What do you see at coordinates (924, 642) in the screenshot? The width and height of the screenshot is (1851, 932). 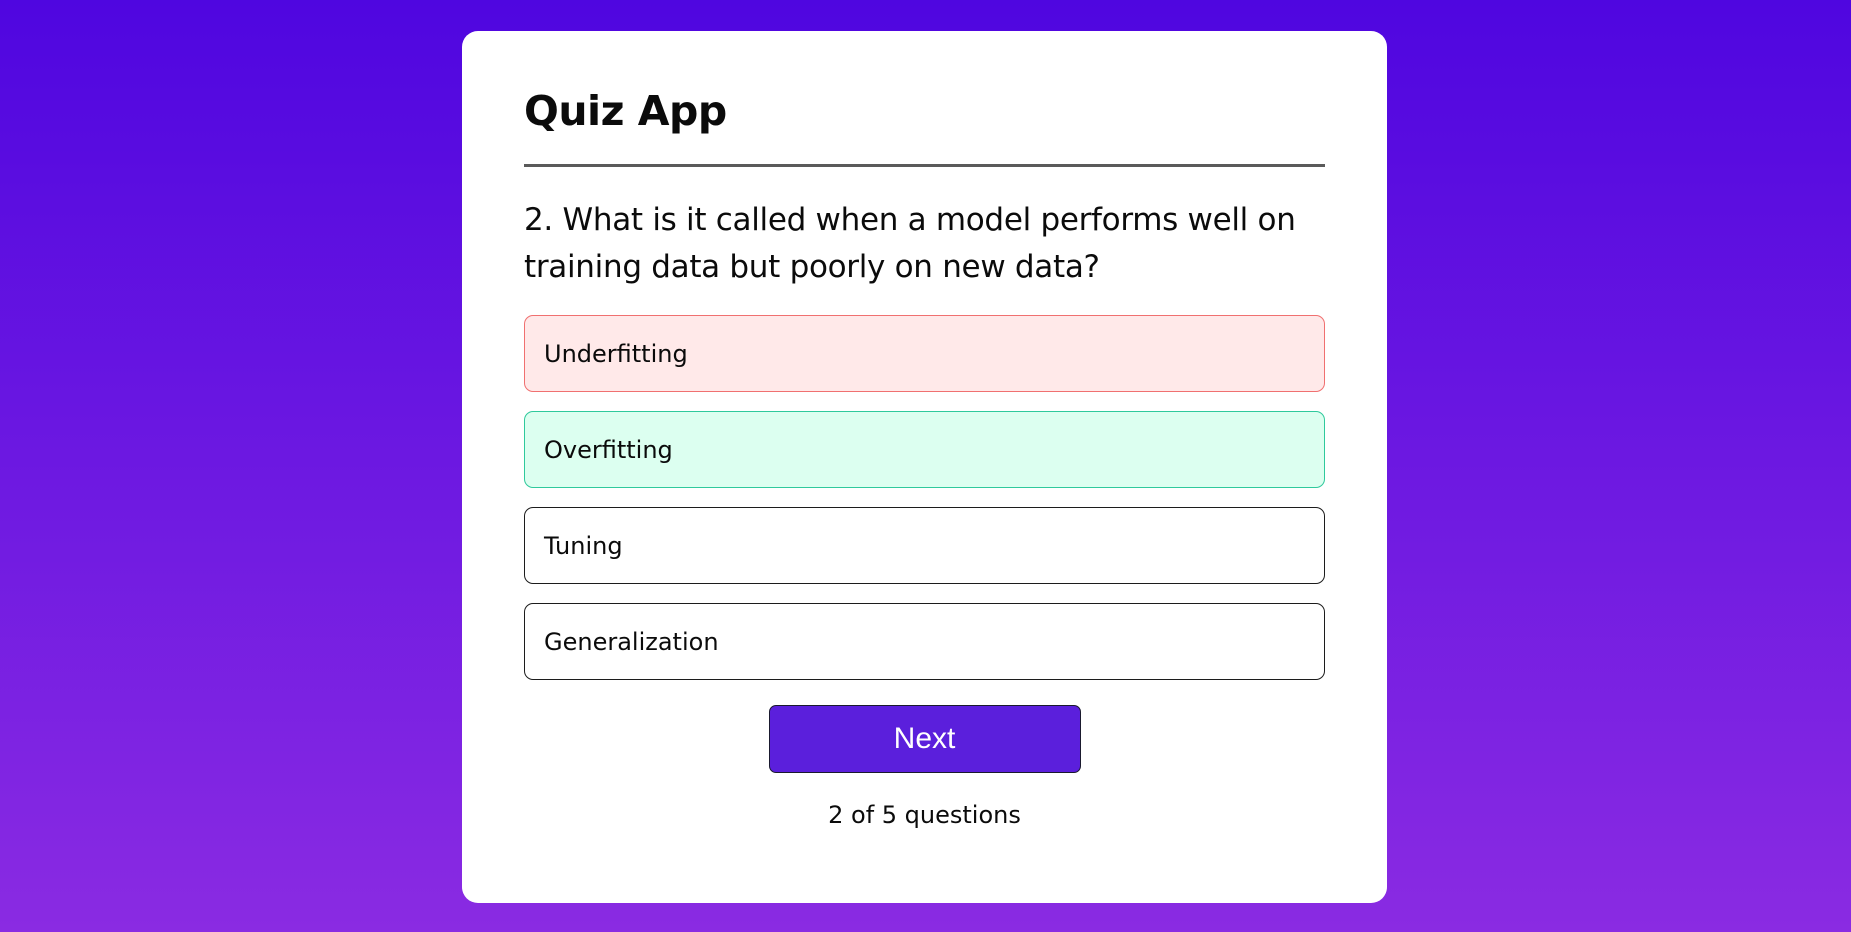 I see `answer-option-generalization: Generalization` at bounding box center [924, 642].